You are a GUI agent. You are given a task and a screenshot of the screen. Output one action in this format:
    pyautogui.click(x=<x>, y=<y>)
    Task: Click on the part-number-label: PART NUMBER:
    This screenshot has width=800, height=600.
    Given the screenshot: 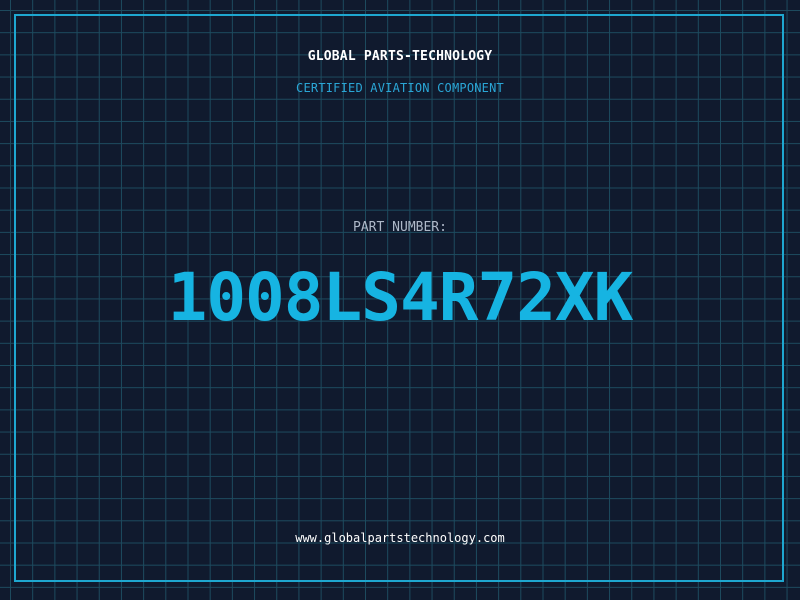 What is the action you would take?
    pyautogui.click(x=400, y=227)
    